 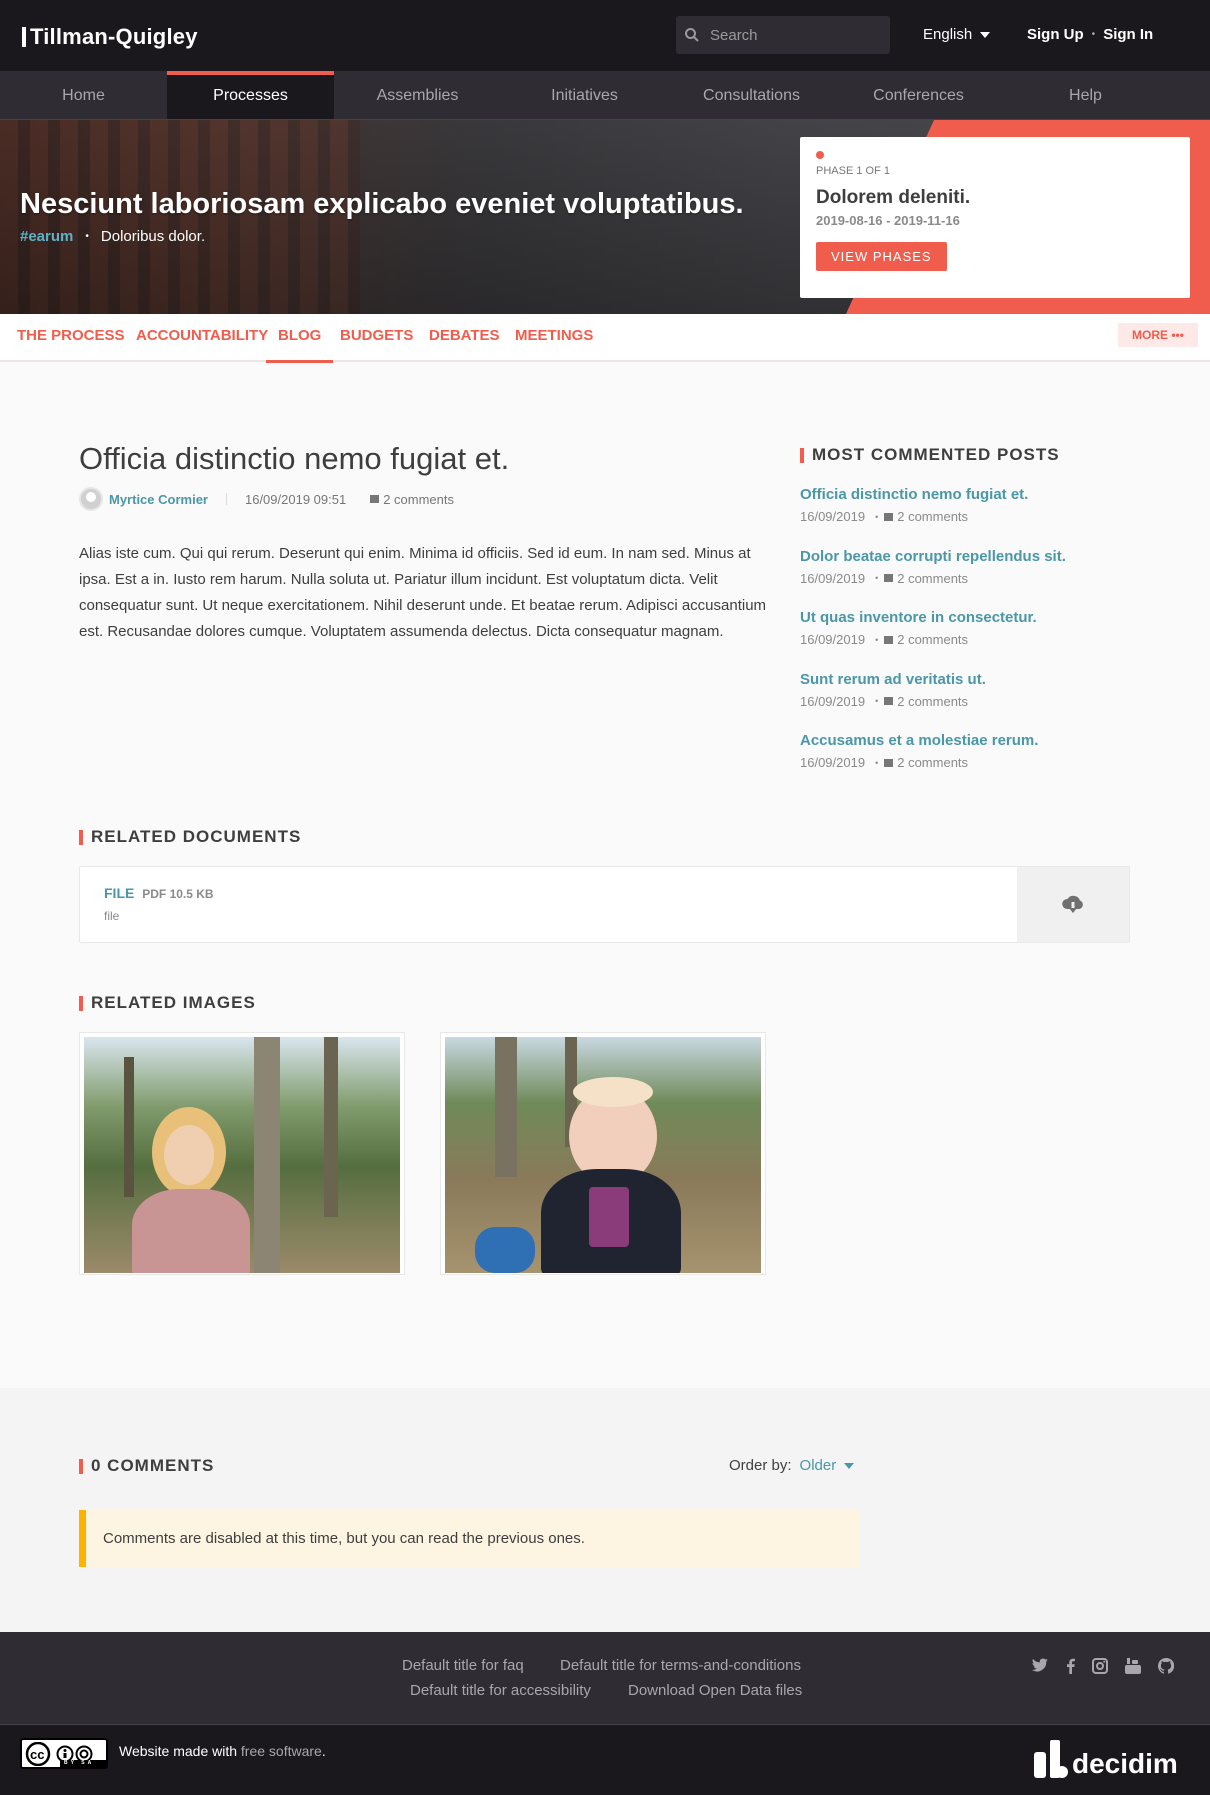 I want to click on related-images-heading: RELATED IMAGES, so click(x=167, y=1003).